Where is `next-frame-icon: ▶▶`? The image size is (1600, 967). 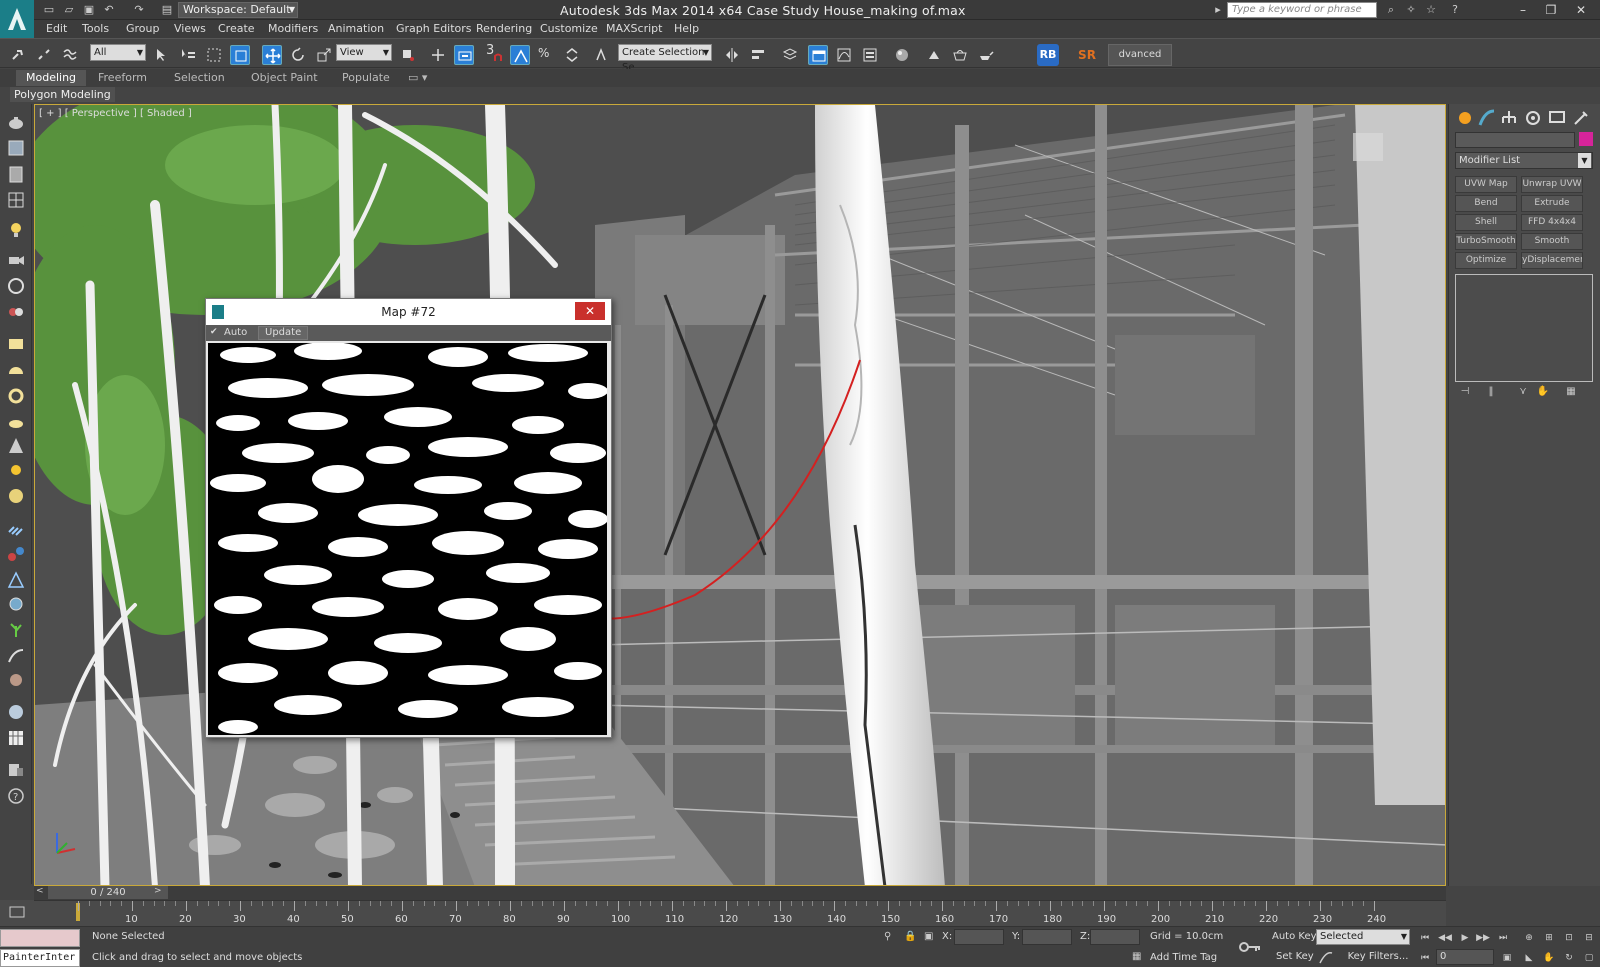
next-frame-icon: ▶▶ is located at coordinates (1483, 938).